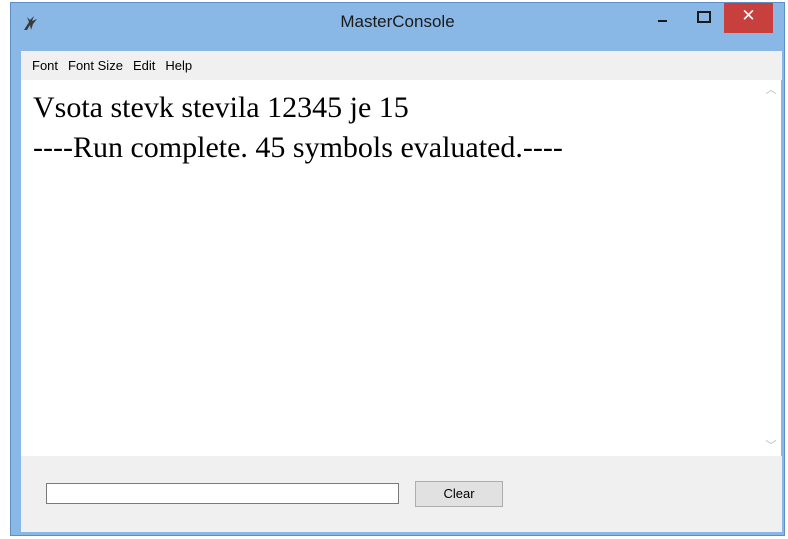 The image size is (788, 539). I want to click on maximize-icon, so click(704, 17).